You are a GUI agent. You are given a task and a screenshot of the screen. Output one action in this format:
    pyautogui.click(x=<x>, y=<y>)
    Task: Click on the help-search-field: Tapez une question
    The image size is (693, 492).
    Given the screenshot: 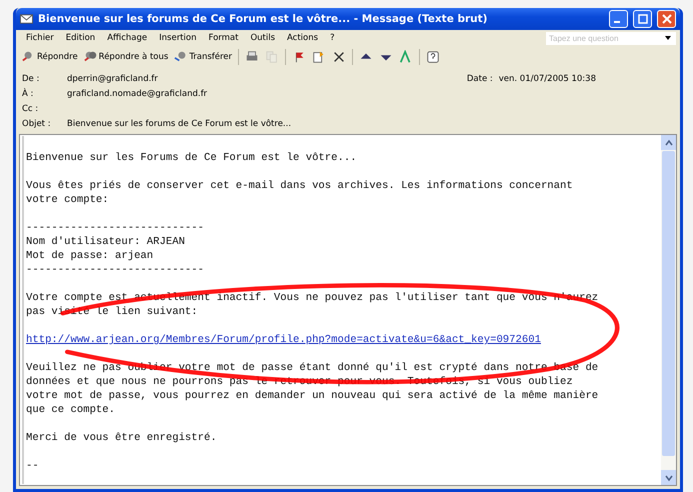 What is the action you would take?
    pyautogui.click(x=611, y=38)
    